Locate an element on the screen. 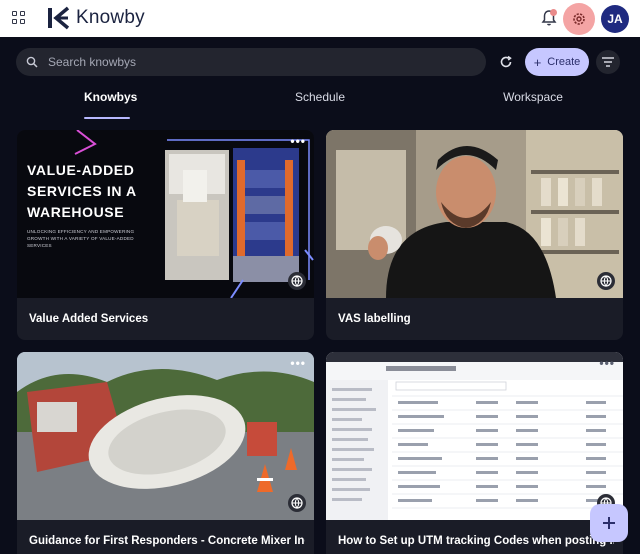 The image size is (640, 554). tab-knowbys: Knowbys is located at coordinates (110, 97).